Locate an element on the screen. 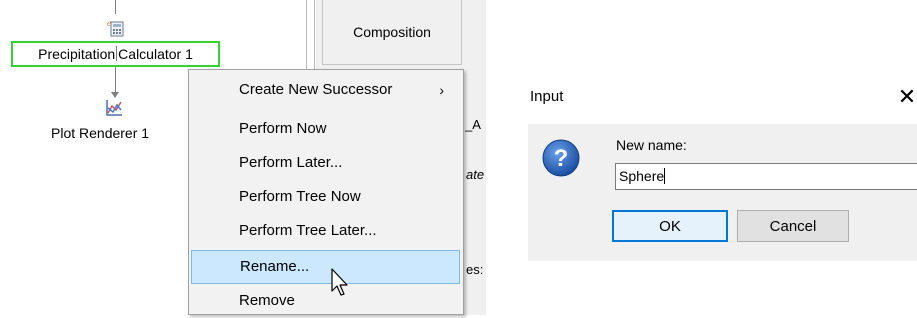  node-precipitation-calculator-1: Precipitation Calculator 1 is located at coordinates (115, 54).